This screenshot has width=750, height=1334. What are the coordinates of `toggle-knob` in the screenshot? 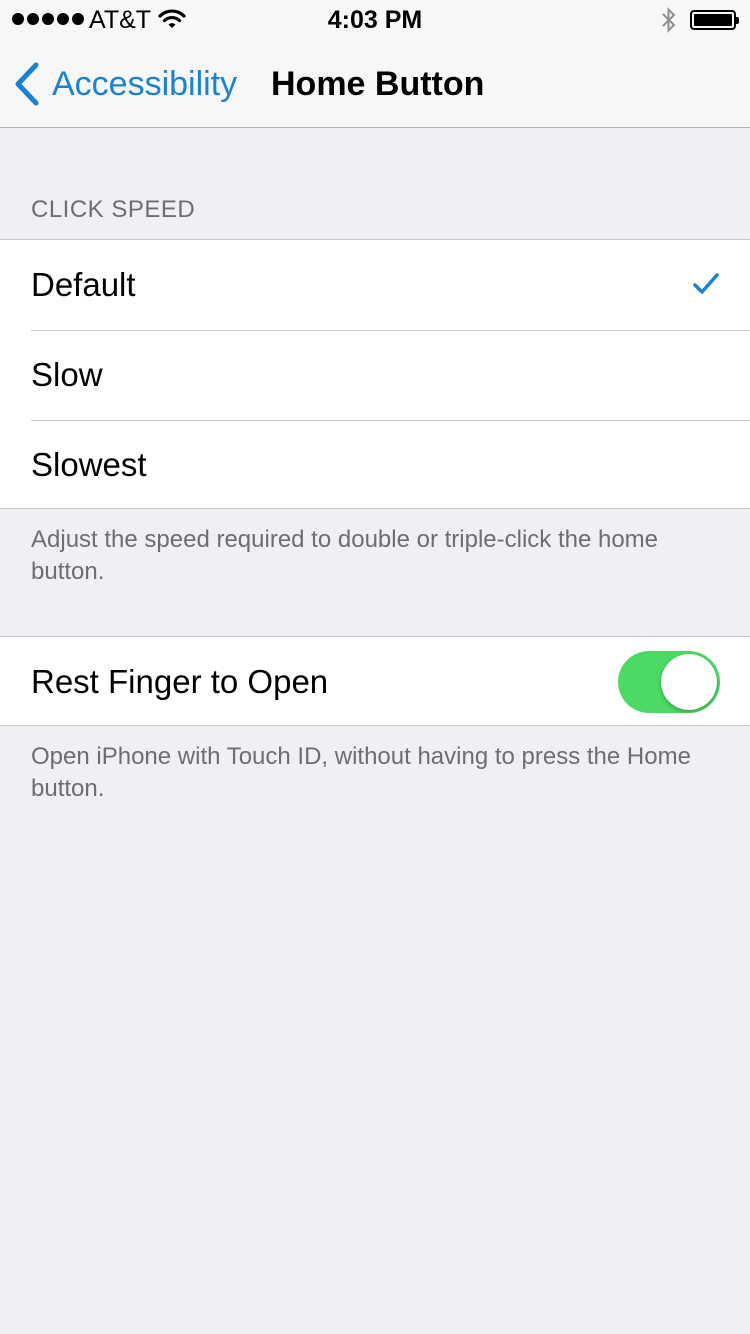 It's located at (689, 682).